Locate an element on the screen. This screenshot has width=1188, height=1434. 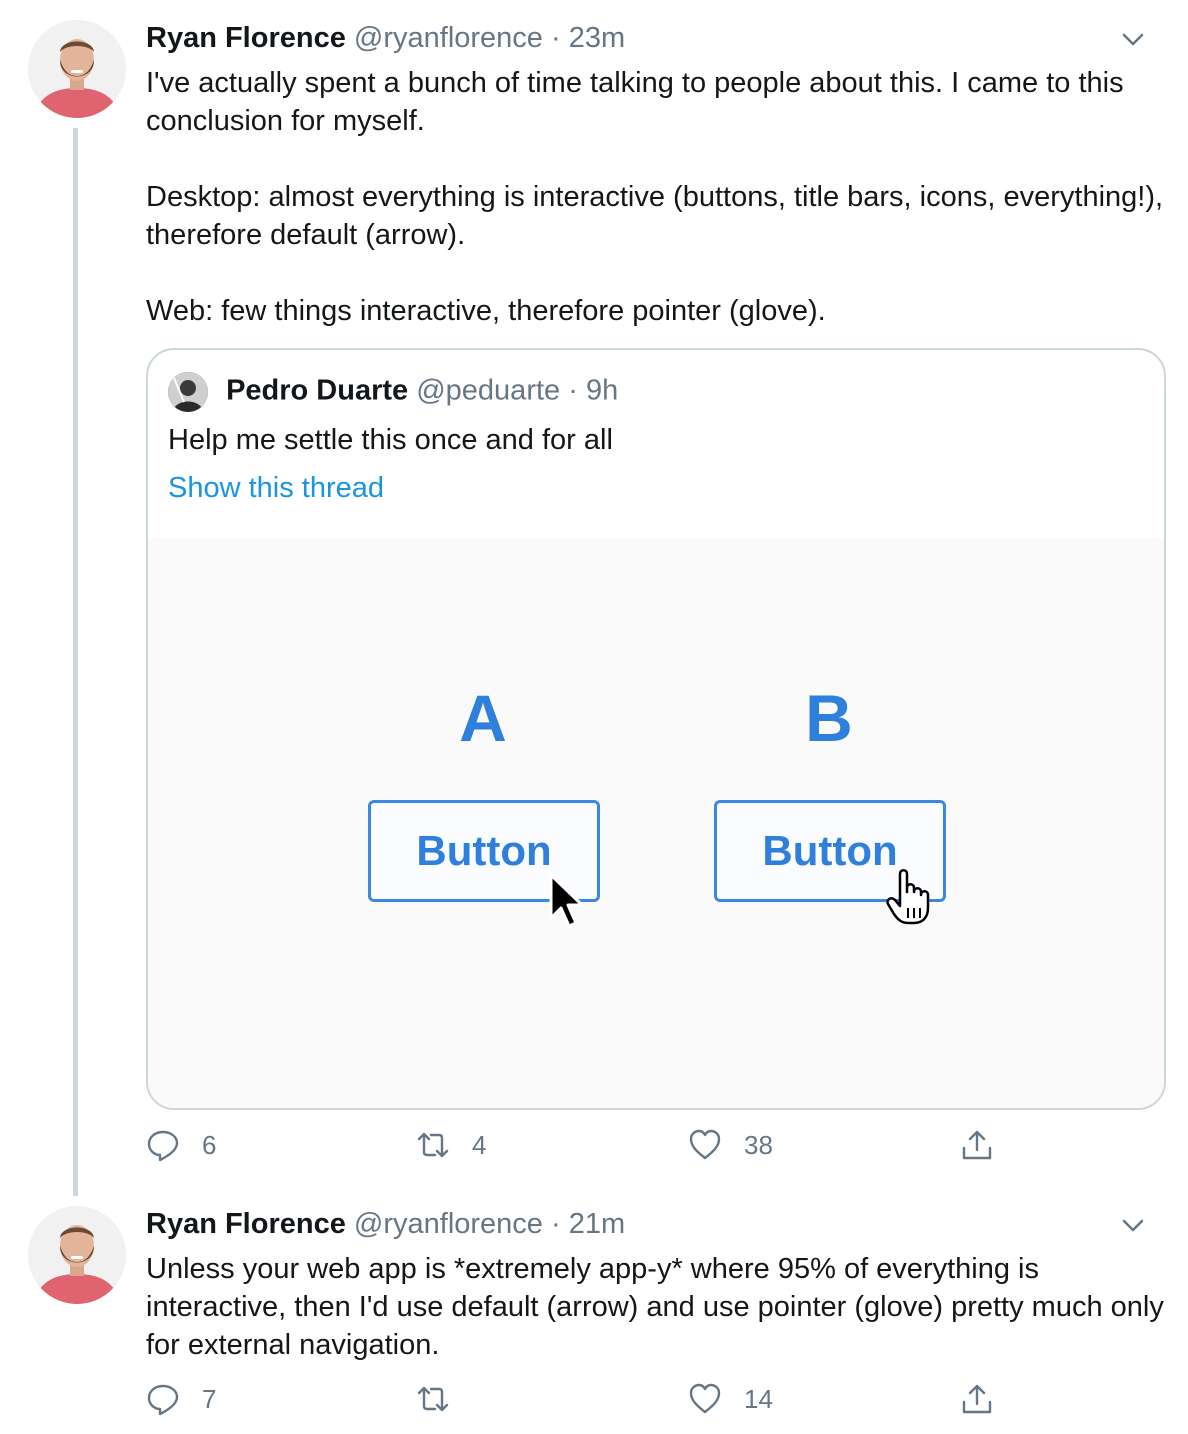
quoted-author-name: Pedro Duarte is located at coordinates (317, 390).